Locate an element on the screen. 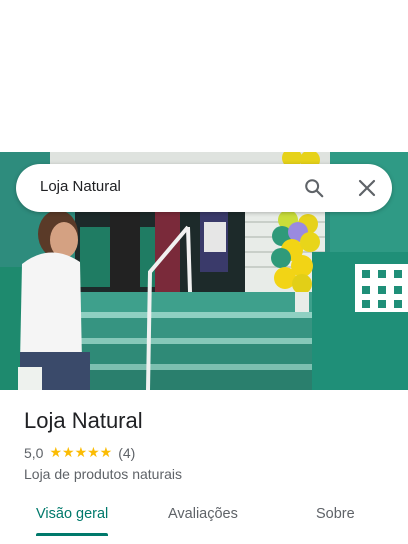 This screenshot has width=408, height=544. review-count: (4) is located at coordinates (126, 453).